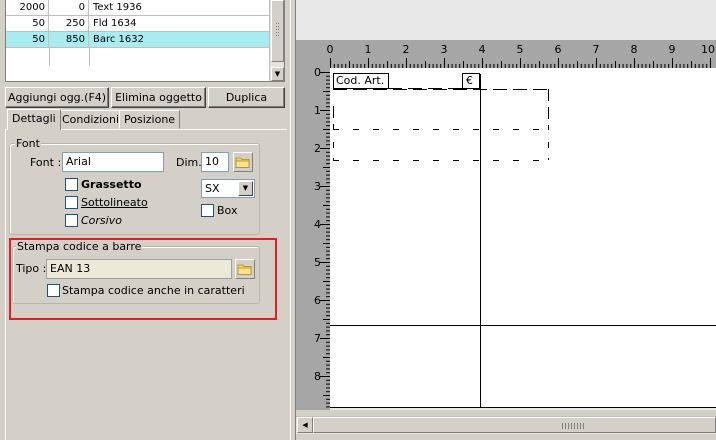 Image resolution: width=716 pixels, height=440 pixels. I want to click on table-cell: 0, so click(69, 8).